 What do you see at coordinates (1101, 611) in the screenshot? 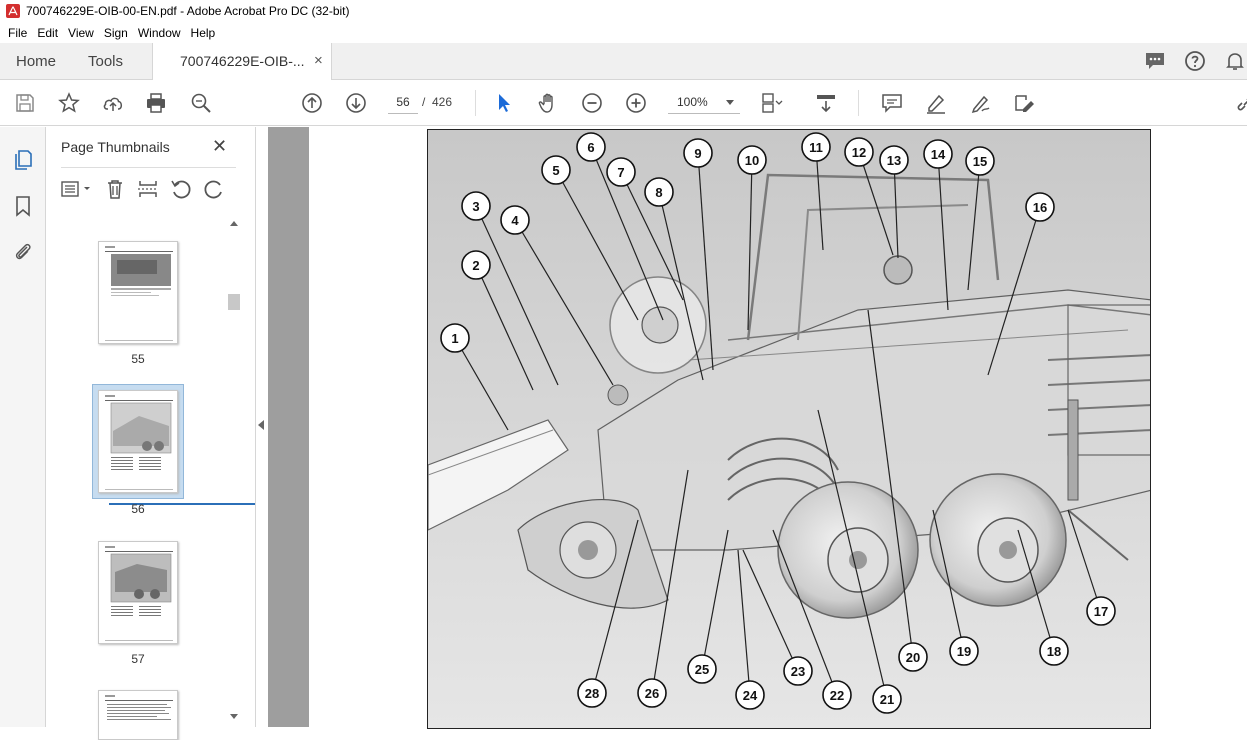
I see `callout-number: 17` at bounding box center [1101, 611].